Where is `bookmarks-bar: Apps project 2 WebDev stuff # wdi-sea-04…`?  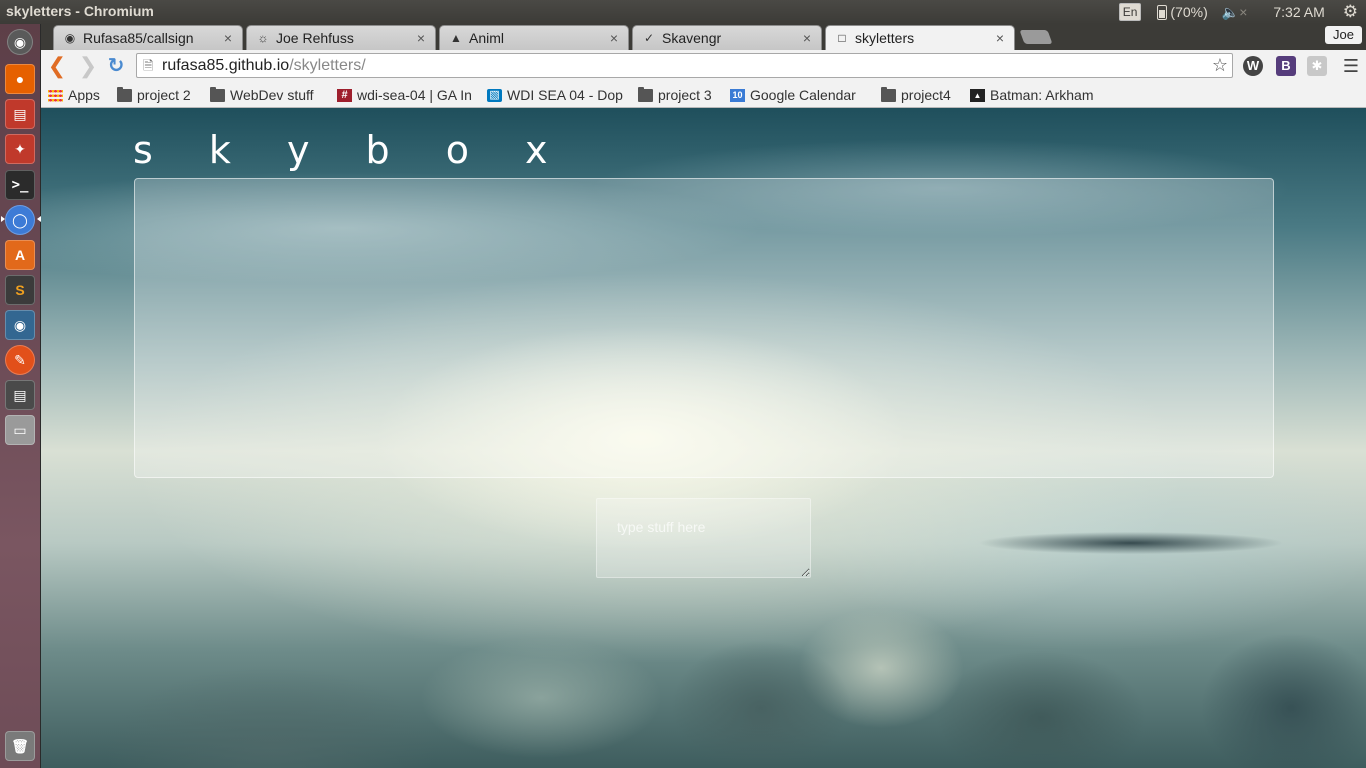 bookmarks-bar: Apps project 2 WebDev stuff # wdi-sea-04… is located at coordinates (703, 95).